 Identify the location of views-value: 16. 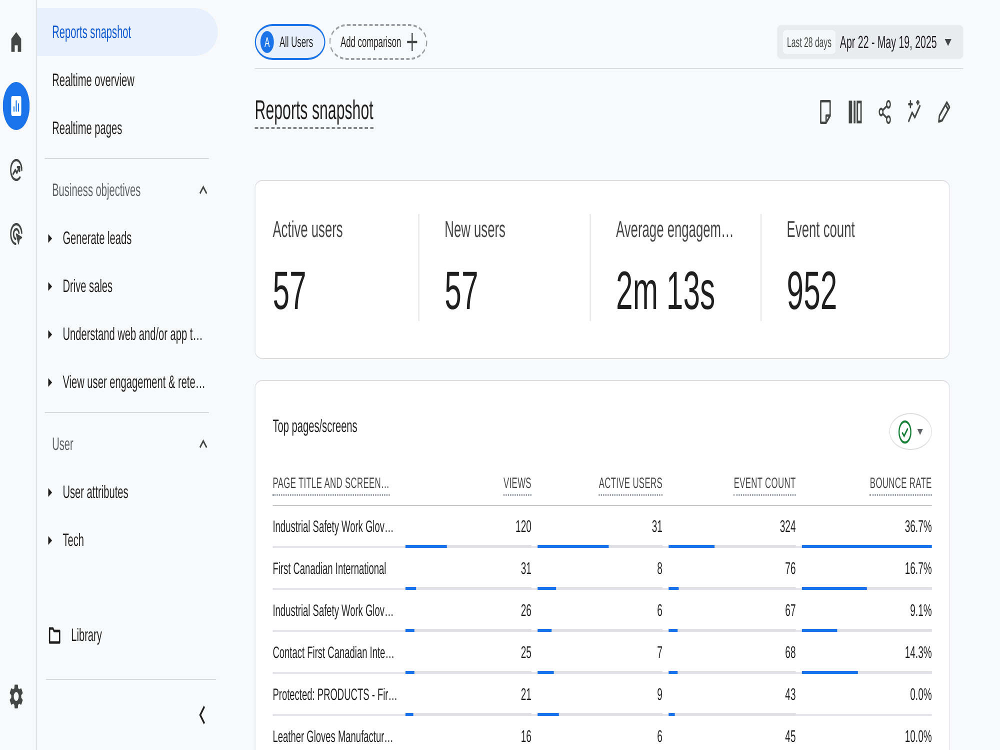
(526, 736).